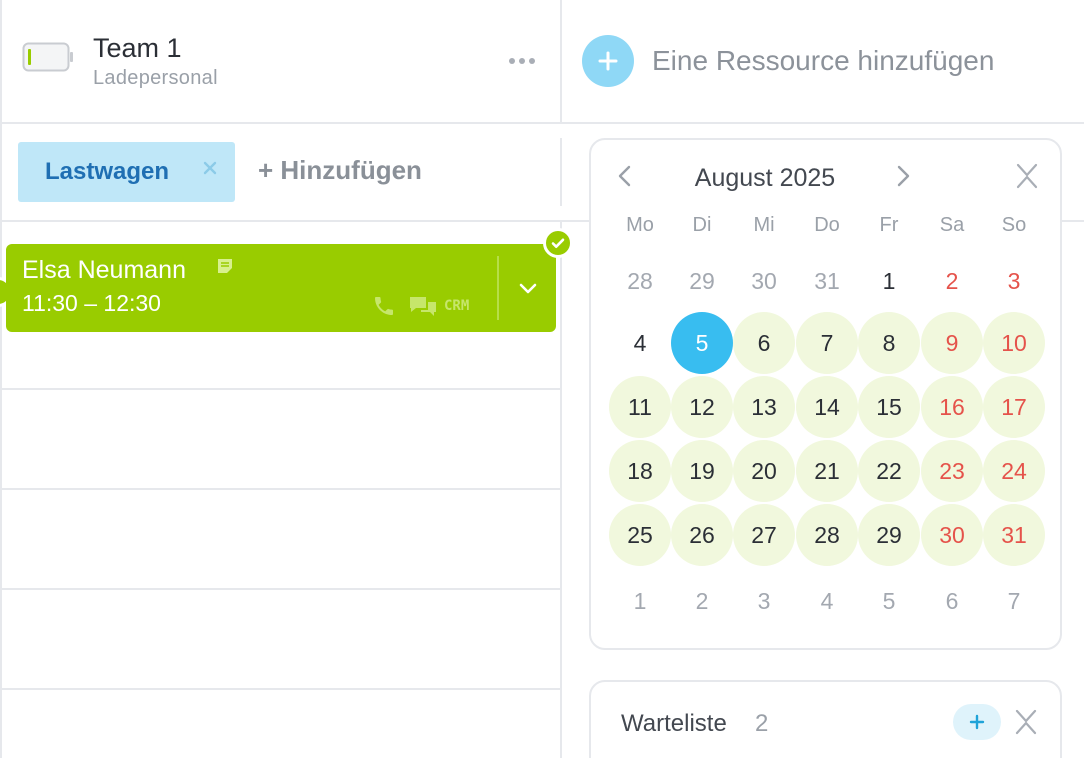 Image resolution: width=1084 pixels, height=758 pixels. I want to click on calendar-day: 24, so click(1014, 471).